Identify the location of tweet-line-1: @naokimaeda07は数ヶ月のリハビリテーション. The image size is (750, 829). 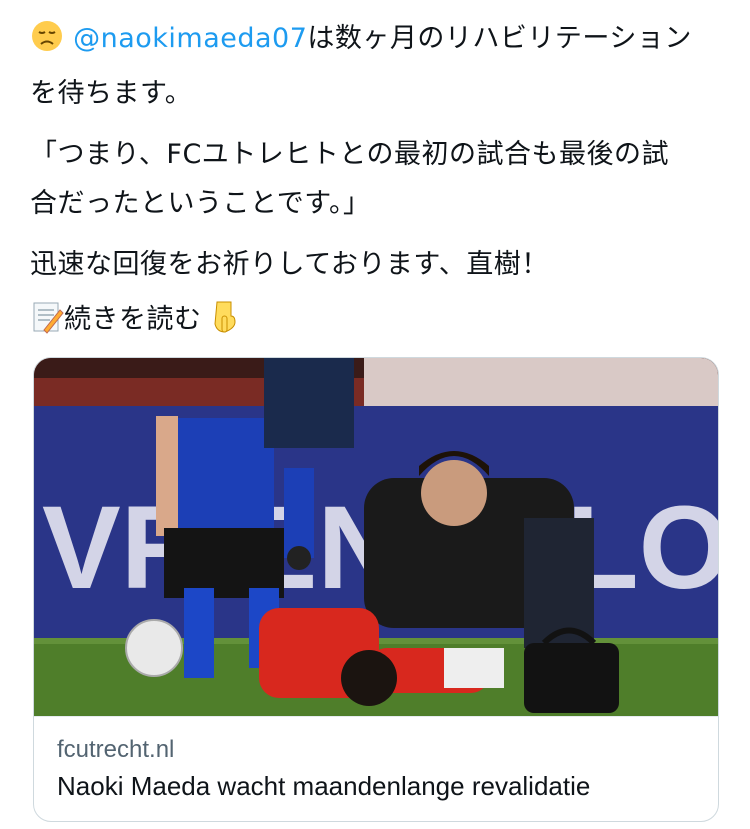
(380, 41).